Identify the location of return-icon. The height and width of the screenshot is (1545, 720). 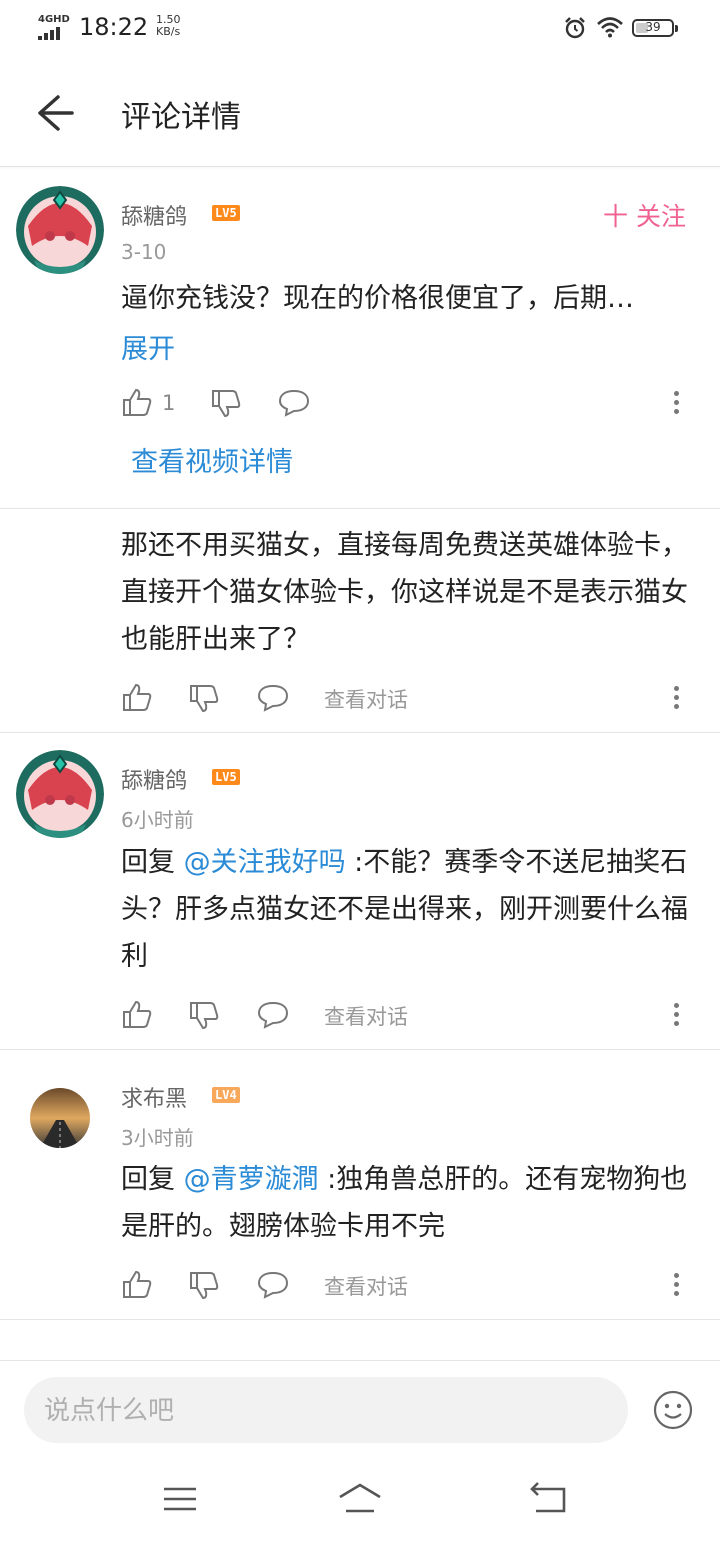
(548, 1497).